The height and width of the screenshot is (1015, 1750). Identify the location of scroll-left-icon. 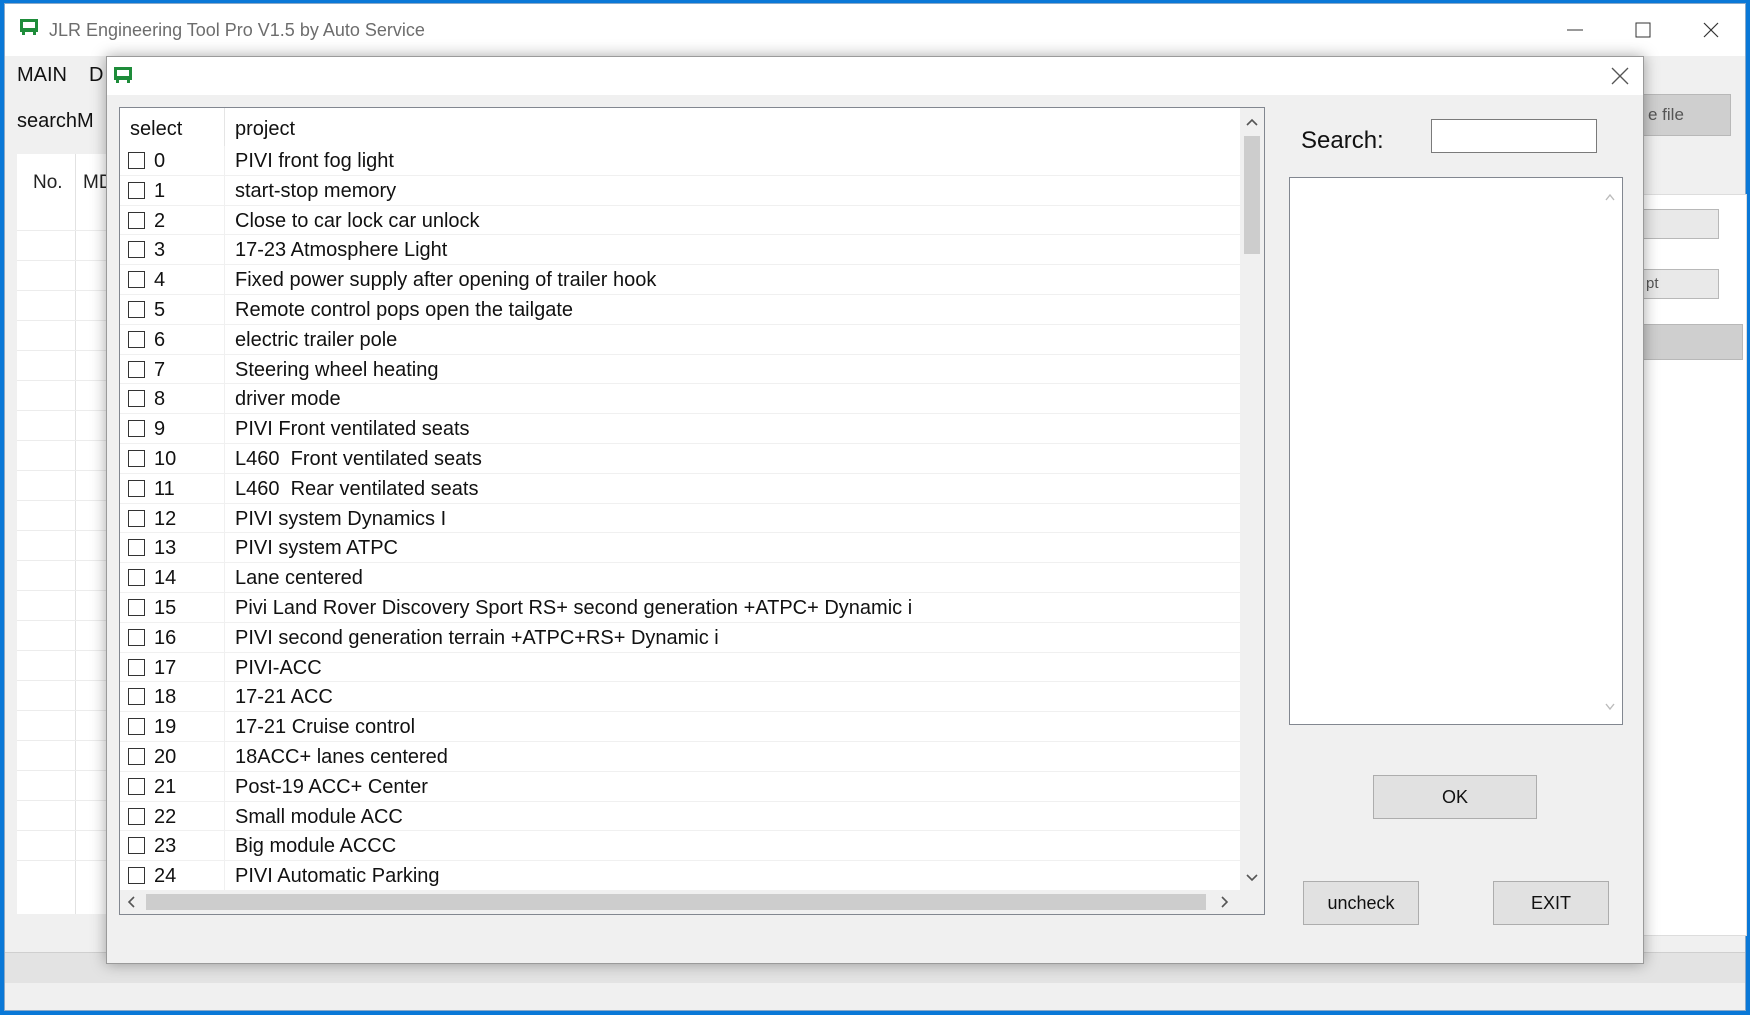
(131, 904).